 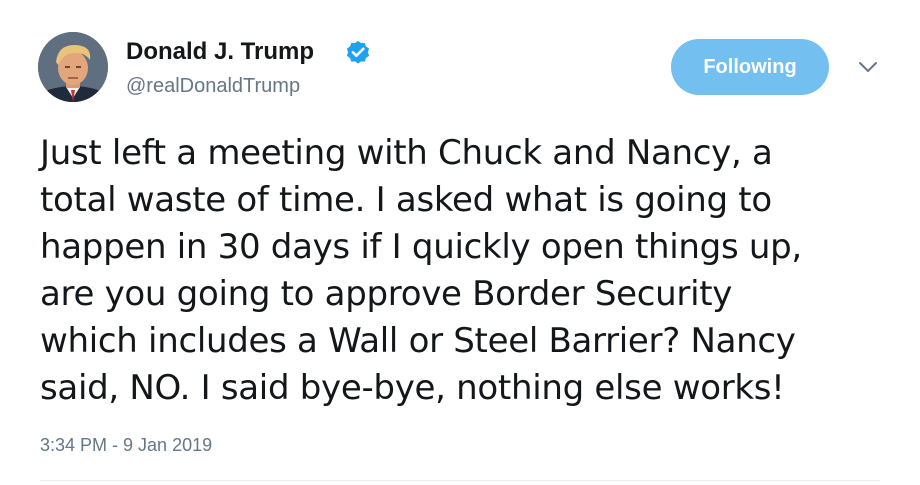 What do you see at coordinates (213, 86) in the screenshot?
I see `user-handle: @realDonaldTrump` at bounding box center [213, 86].